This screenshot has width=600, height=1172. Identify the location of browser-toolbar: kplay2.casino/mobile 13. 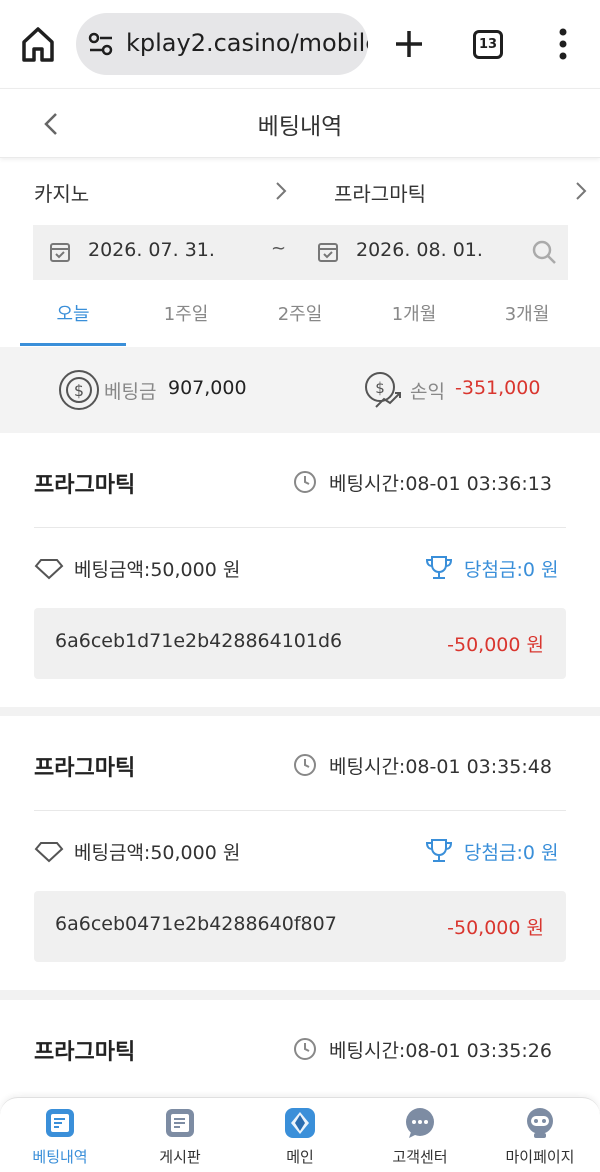
(300, 44).